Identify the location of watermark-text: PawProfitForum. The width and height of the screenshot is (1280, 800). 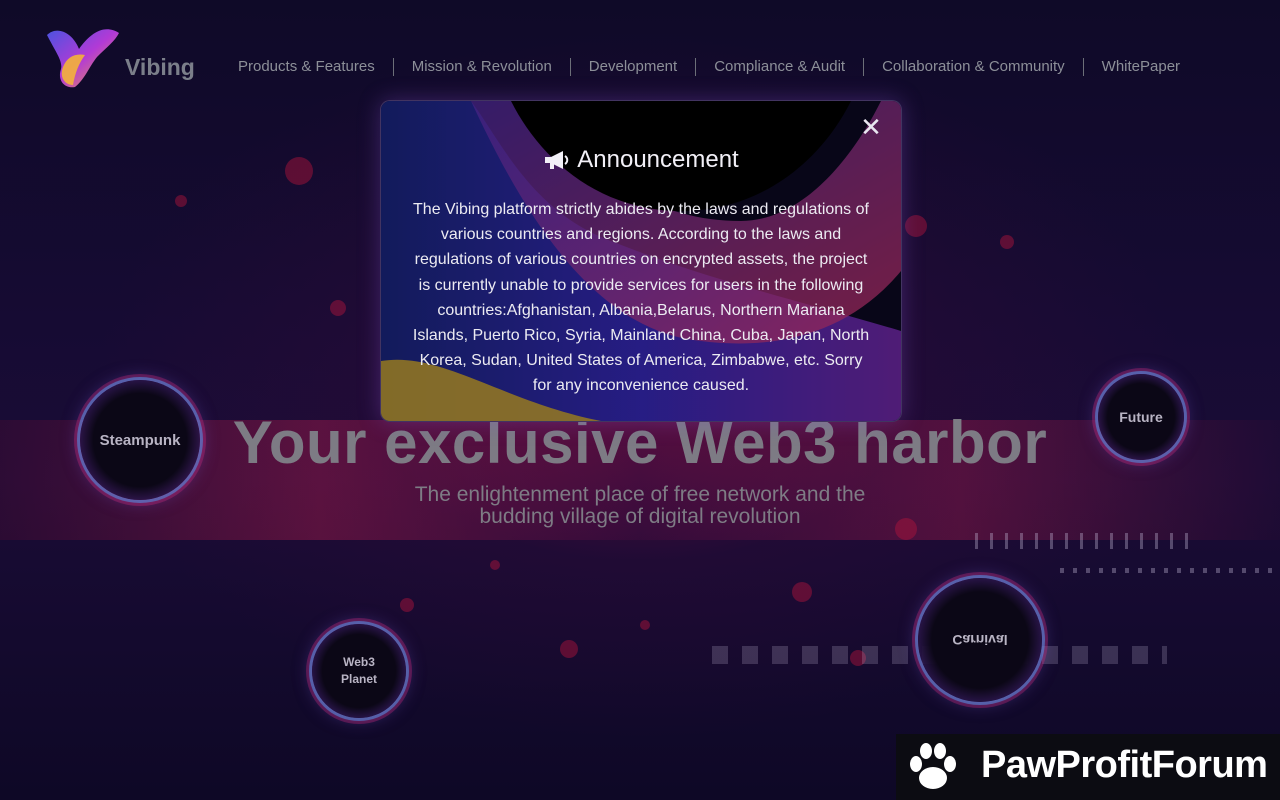
(1124, 765).